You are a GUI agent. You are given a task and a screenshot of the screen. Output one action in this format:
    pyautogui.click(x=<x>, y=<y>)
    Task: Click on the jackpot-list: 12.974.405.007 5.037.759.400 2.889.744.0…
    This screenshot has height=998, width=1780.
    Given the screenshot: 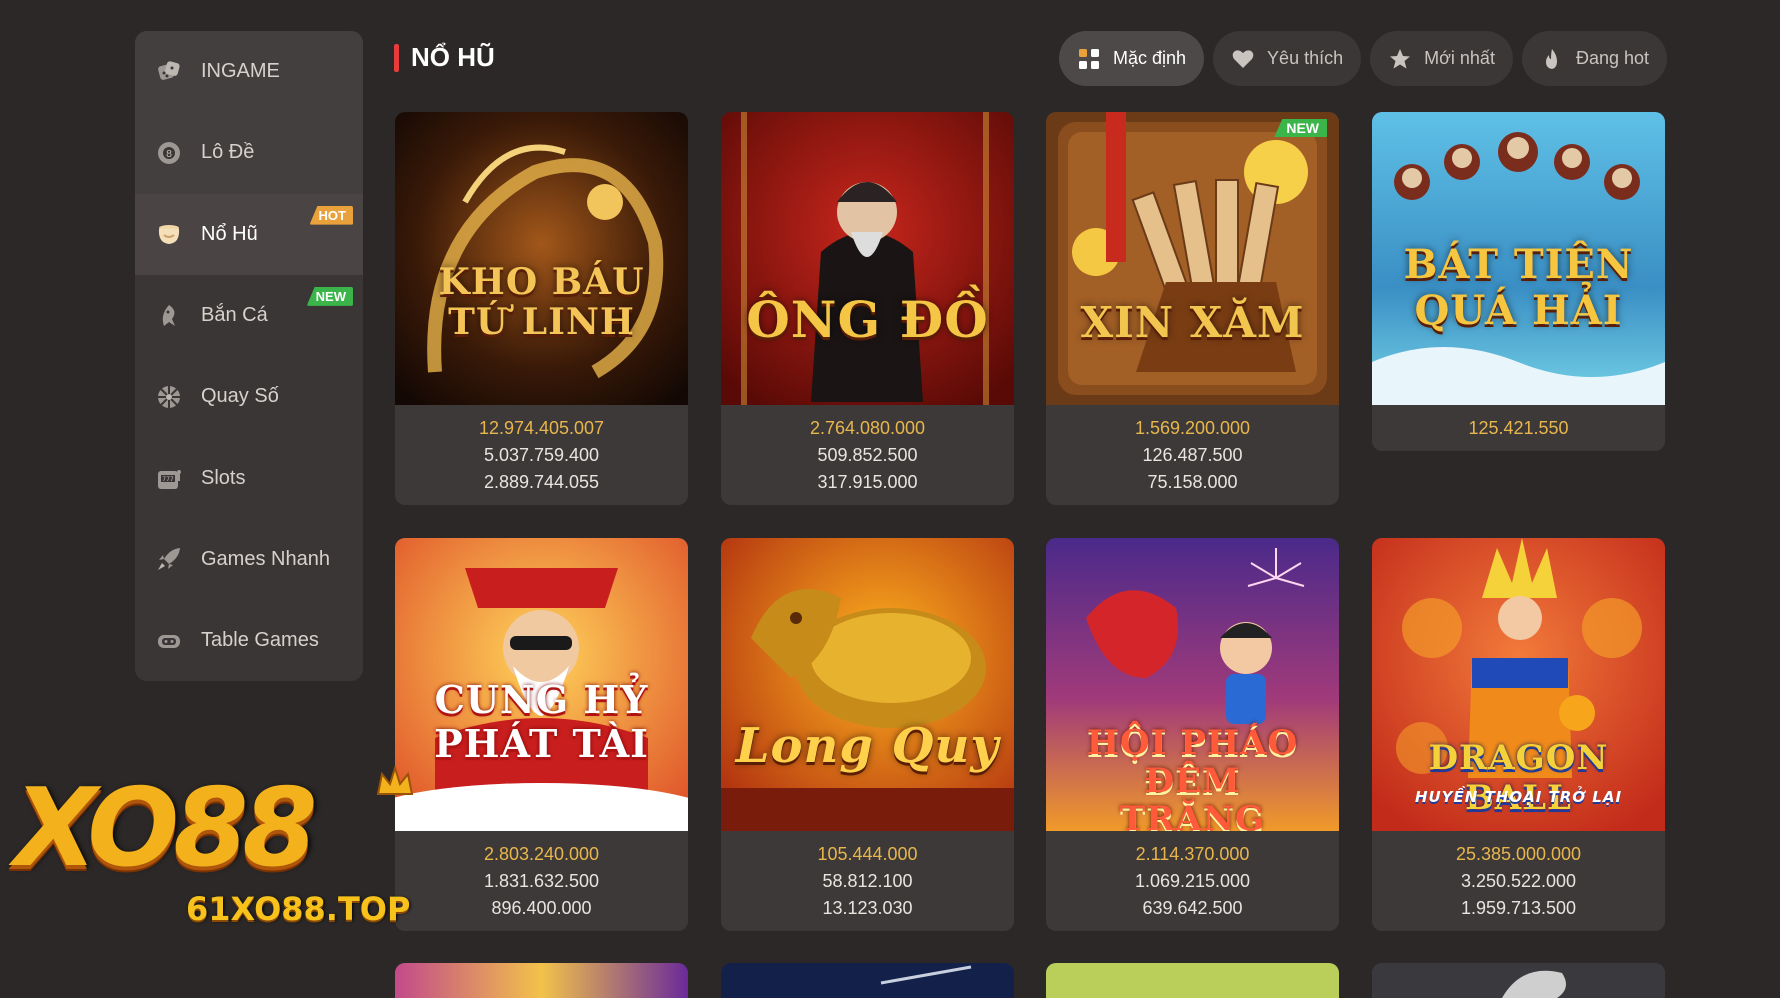 What is the action you would take?
    pyautogui.click(x=541, y=455)
    